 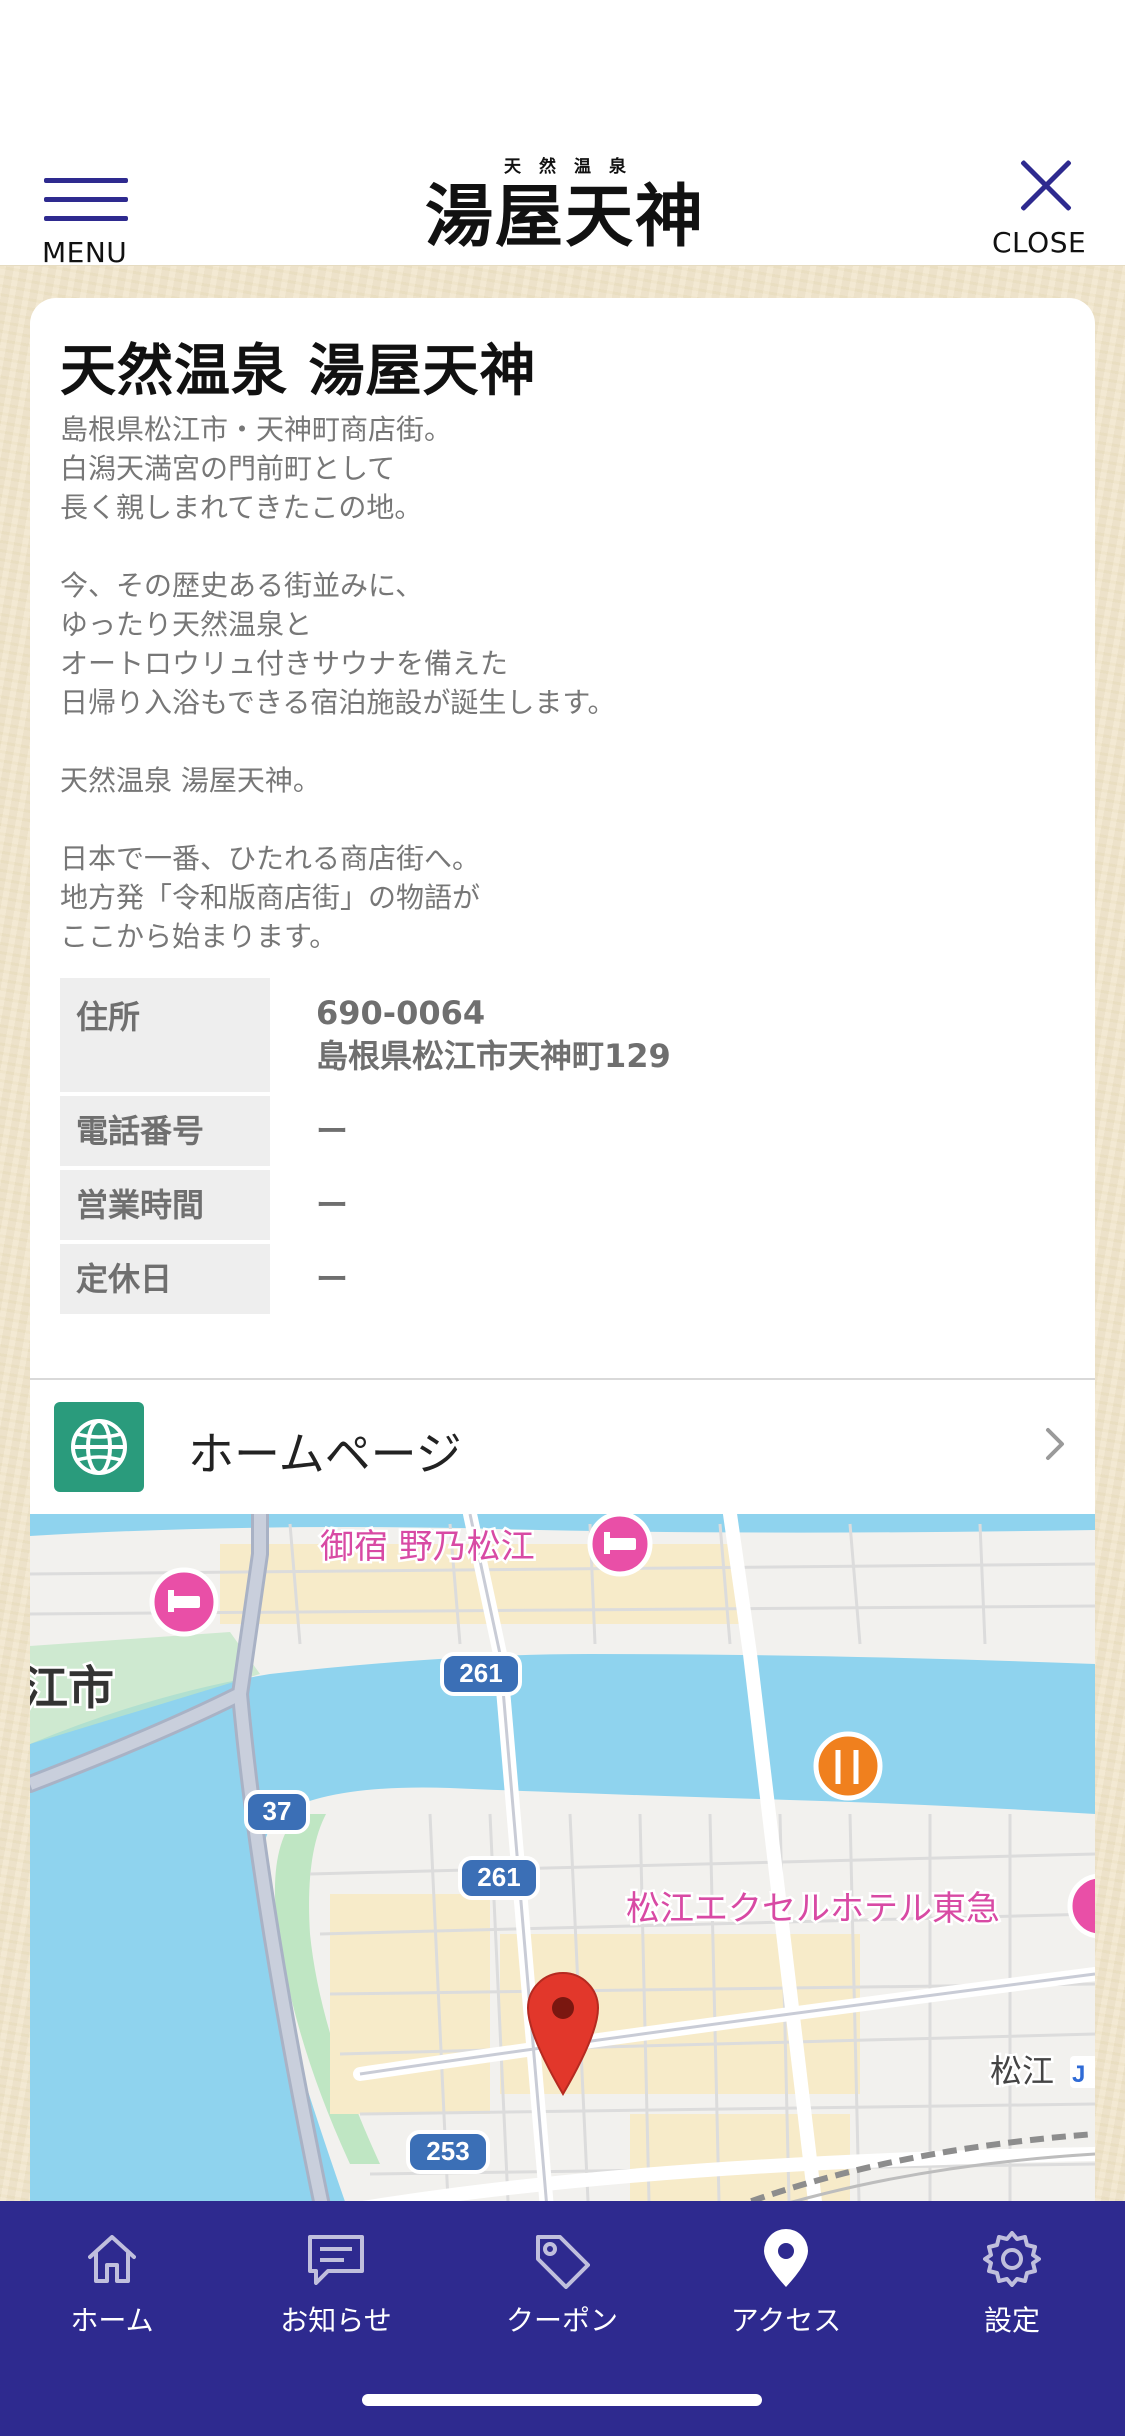 I want to click on description-line: 白潟天満宮の門前町として, so click(x=228, y=468).